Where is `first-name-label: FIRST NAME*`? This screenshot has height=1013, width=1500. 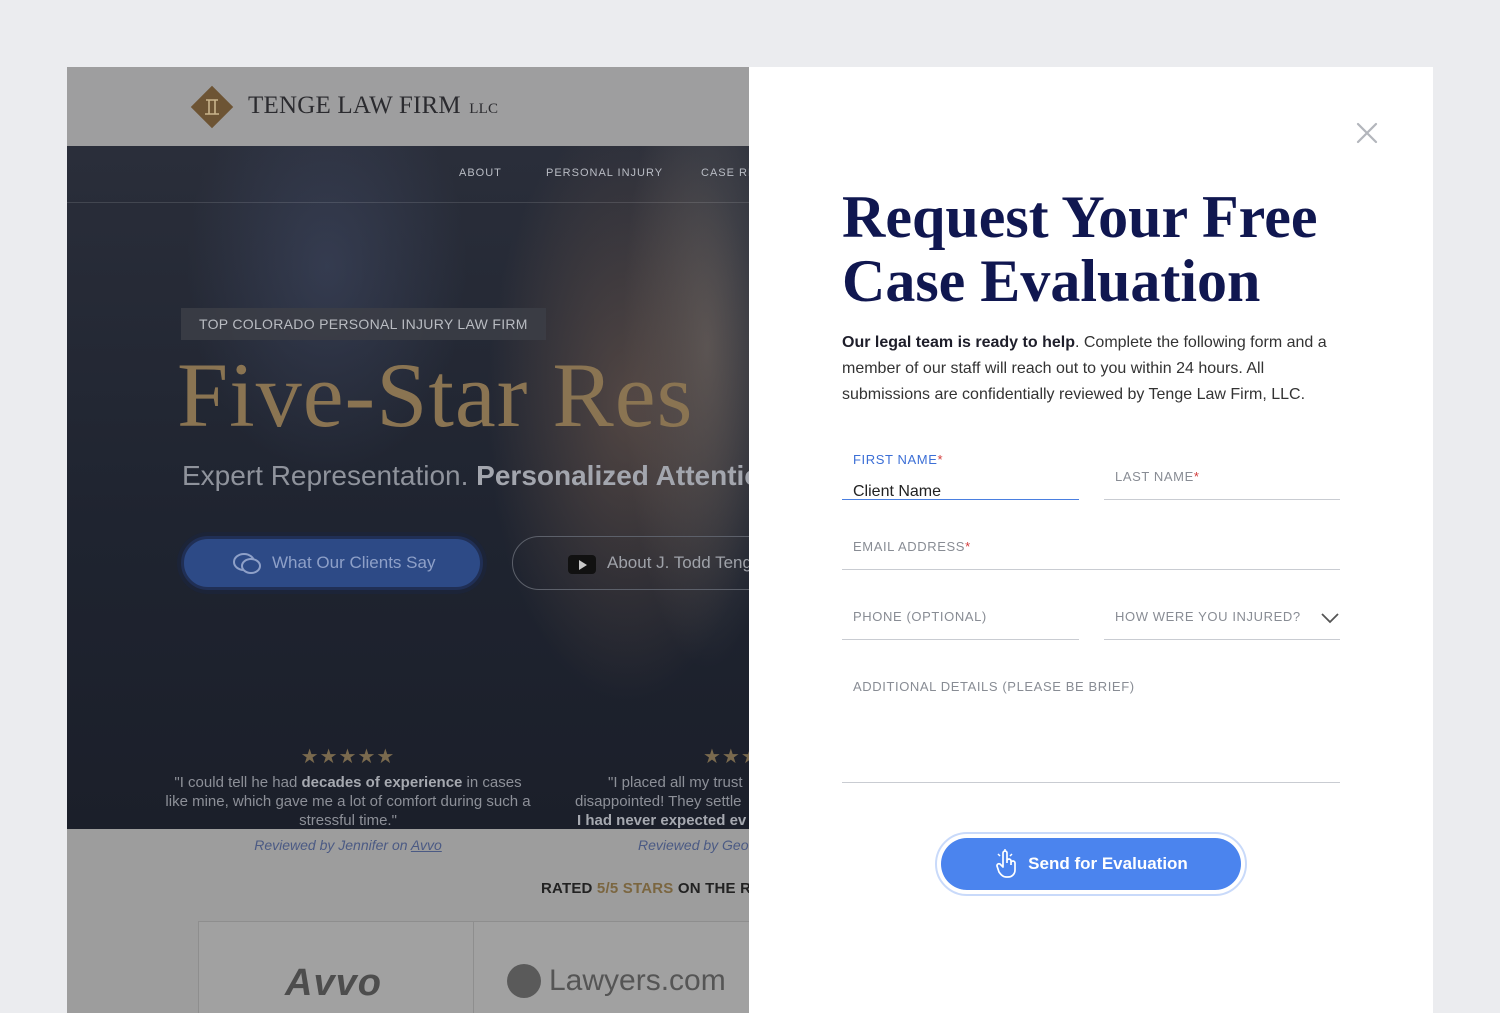
first-name-label: FIRST NAME* is located at coordinates (898, 459).